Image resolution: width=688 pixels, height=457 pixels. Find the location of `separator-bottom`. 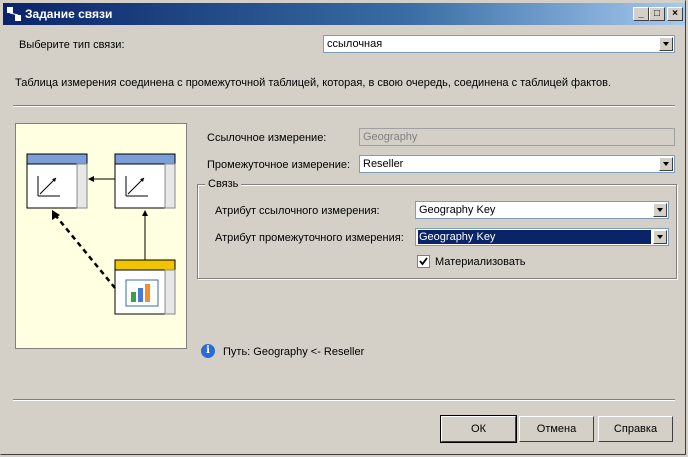

separator-bottom is located at coordinates (344, 400).